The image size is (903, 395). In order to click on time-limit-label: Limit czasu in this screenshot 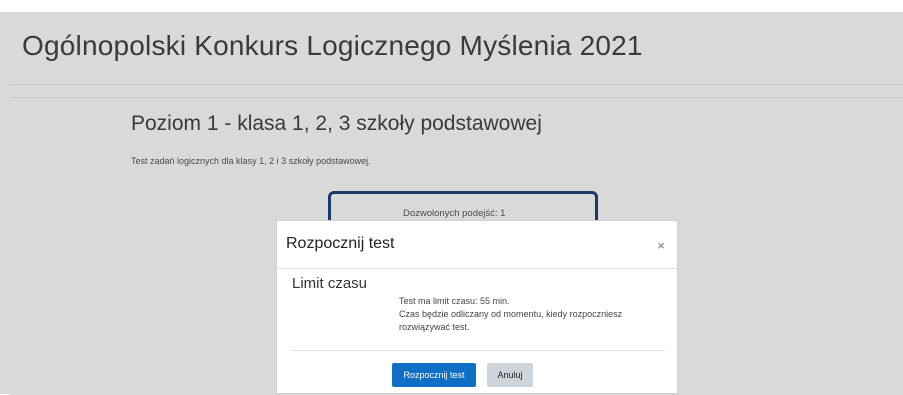, I will do `click(330, 283)`.